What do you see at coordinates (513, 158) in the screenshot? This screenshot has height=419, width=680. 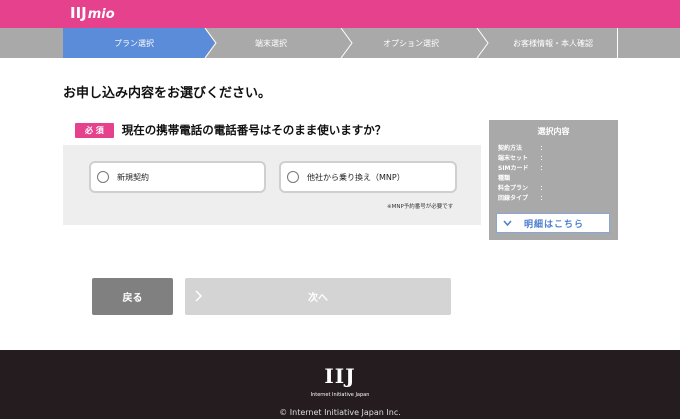 I see `summary-key: 端末セット` at bounding box center [513, 158].